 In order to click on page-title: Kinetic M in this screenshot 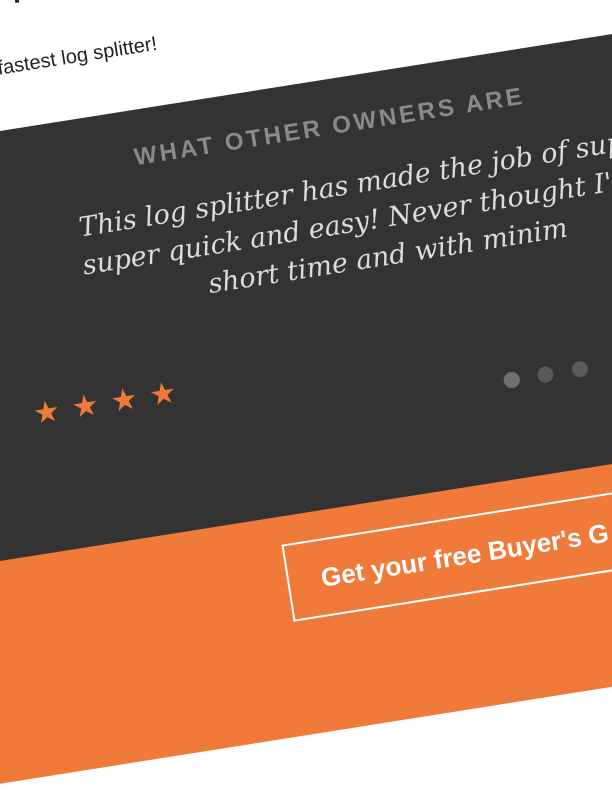, I will do `click(95, 6)`.